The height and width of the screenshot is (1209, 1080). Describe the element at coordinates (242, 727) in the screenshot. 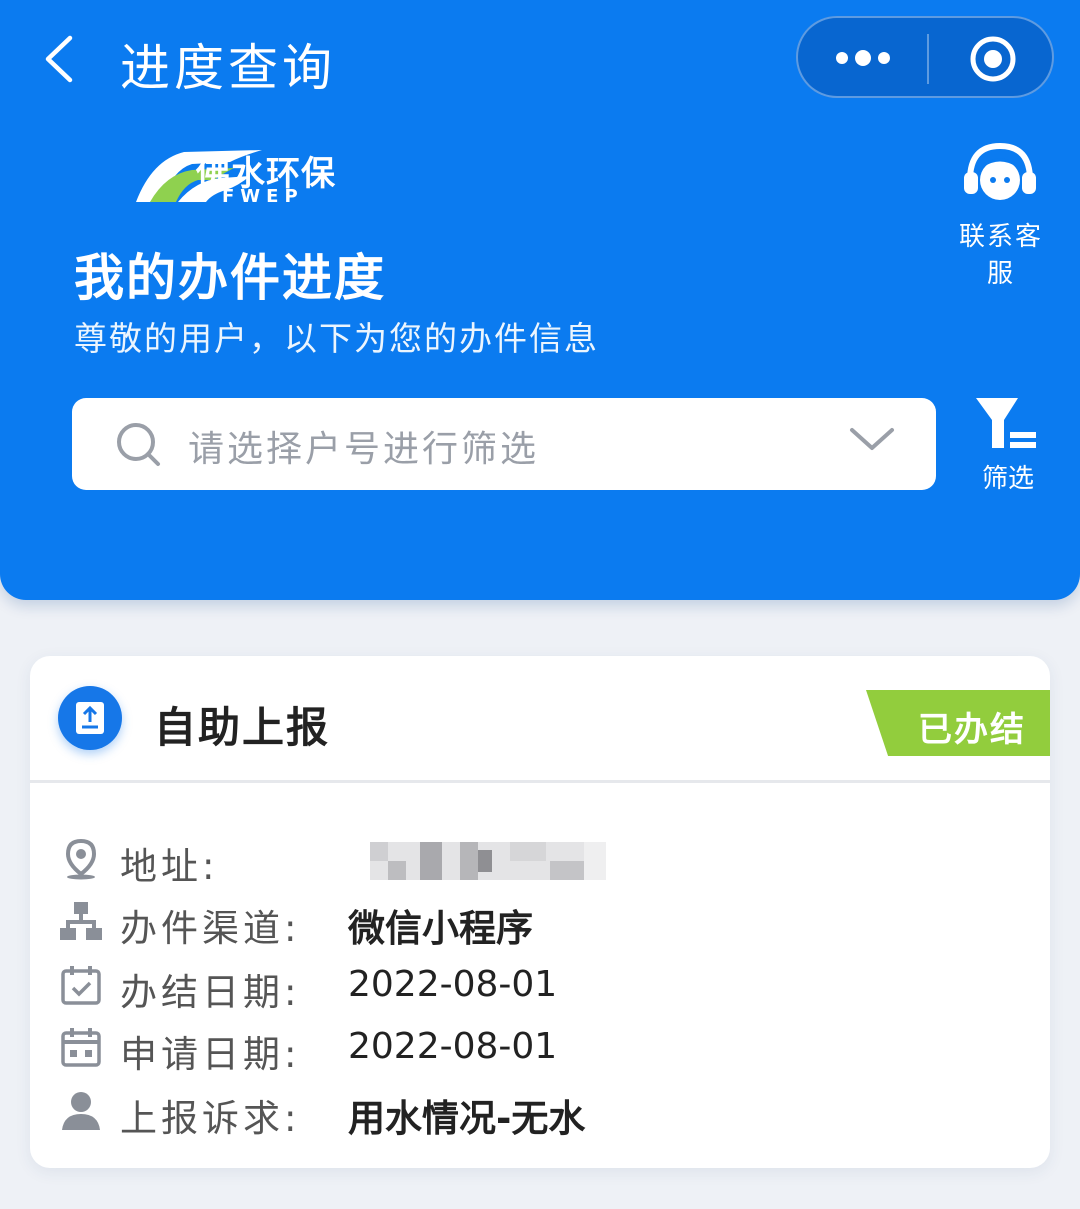

I see `card-title: 自助上报` at that location.